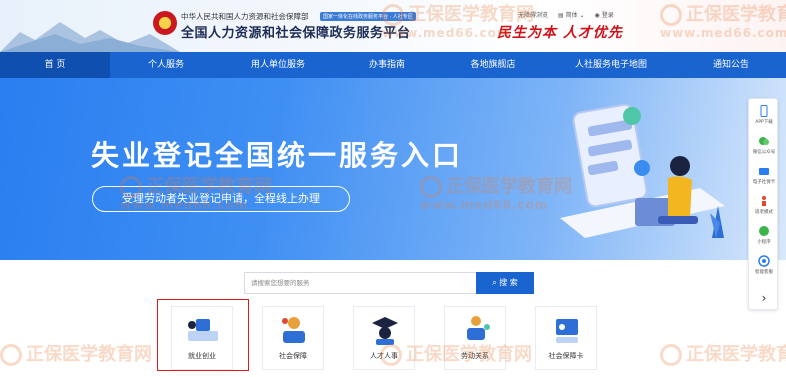 This screenshot has width=786, height=377. What do you see at coordinates (731, 65) in the screenshot?
I see `nav-item-notices: 通知公告` at bounding box center [731, 65].